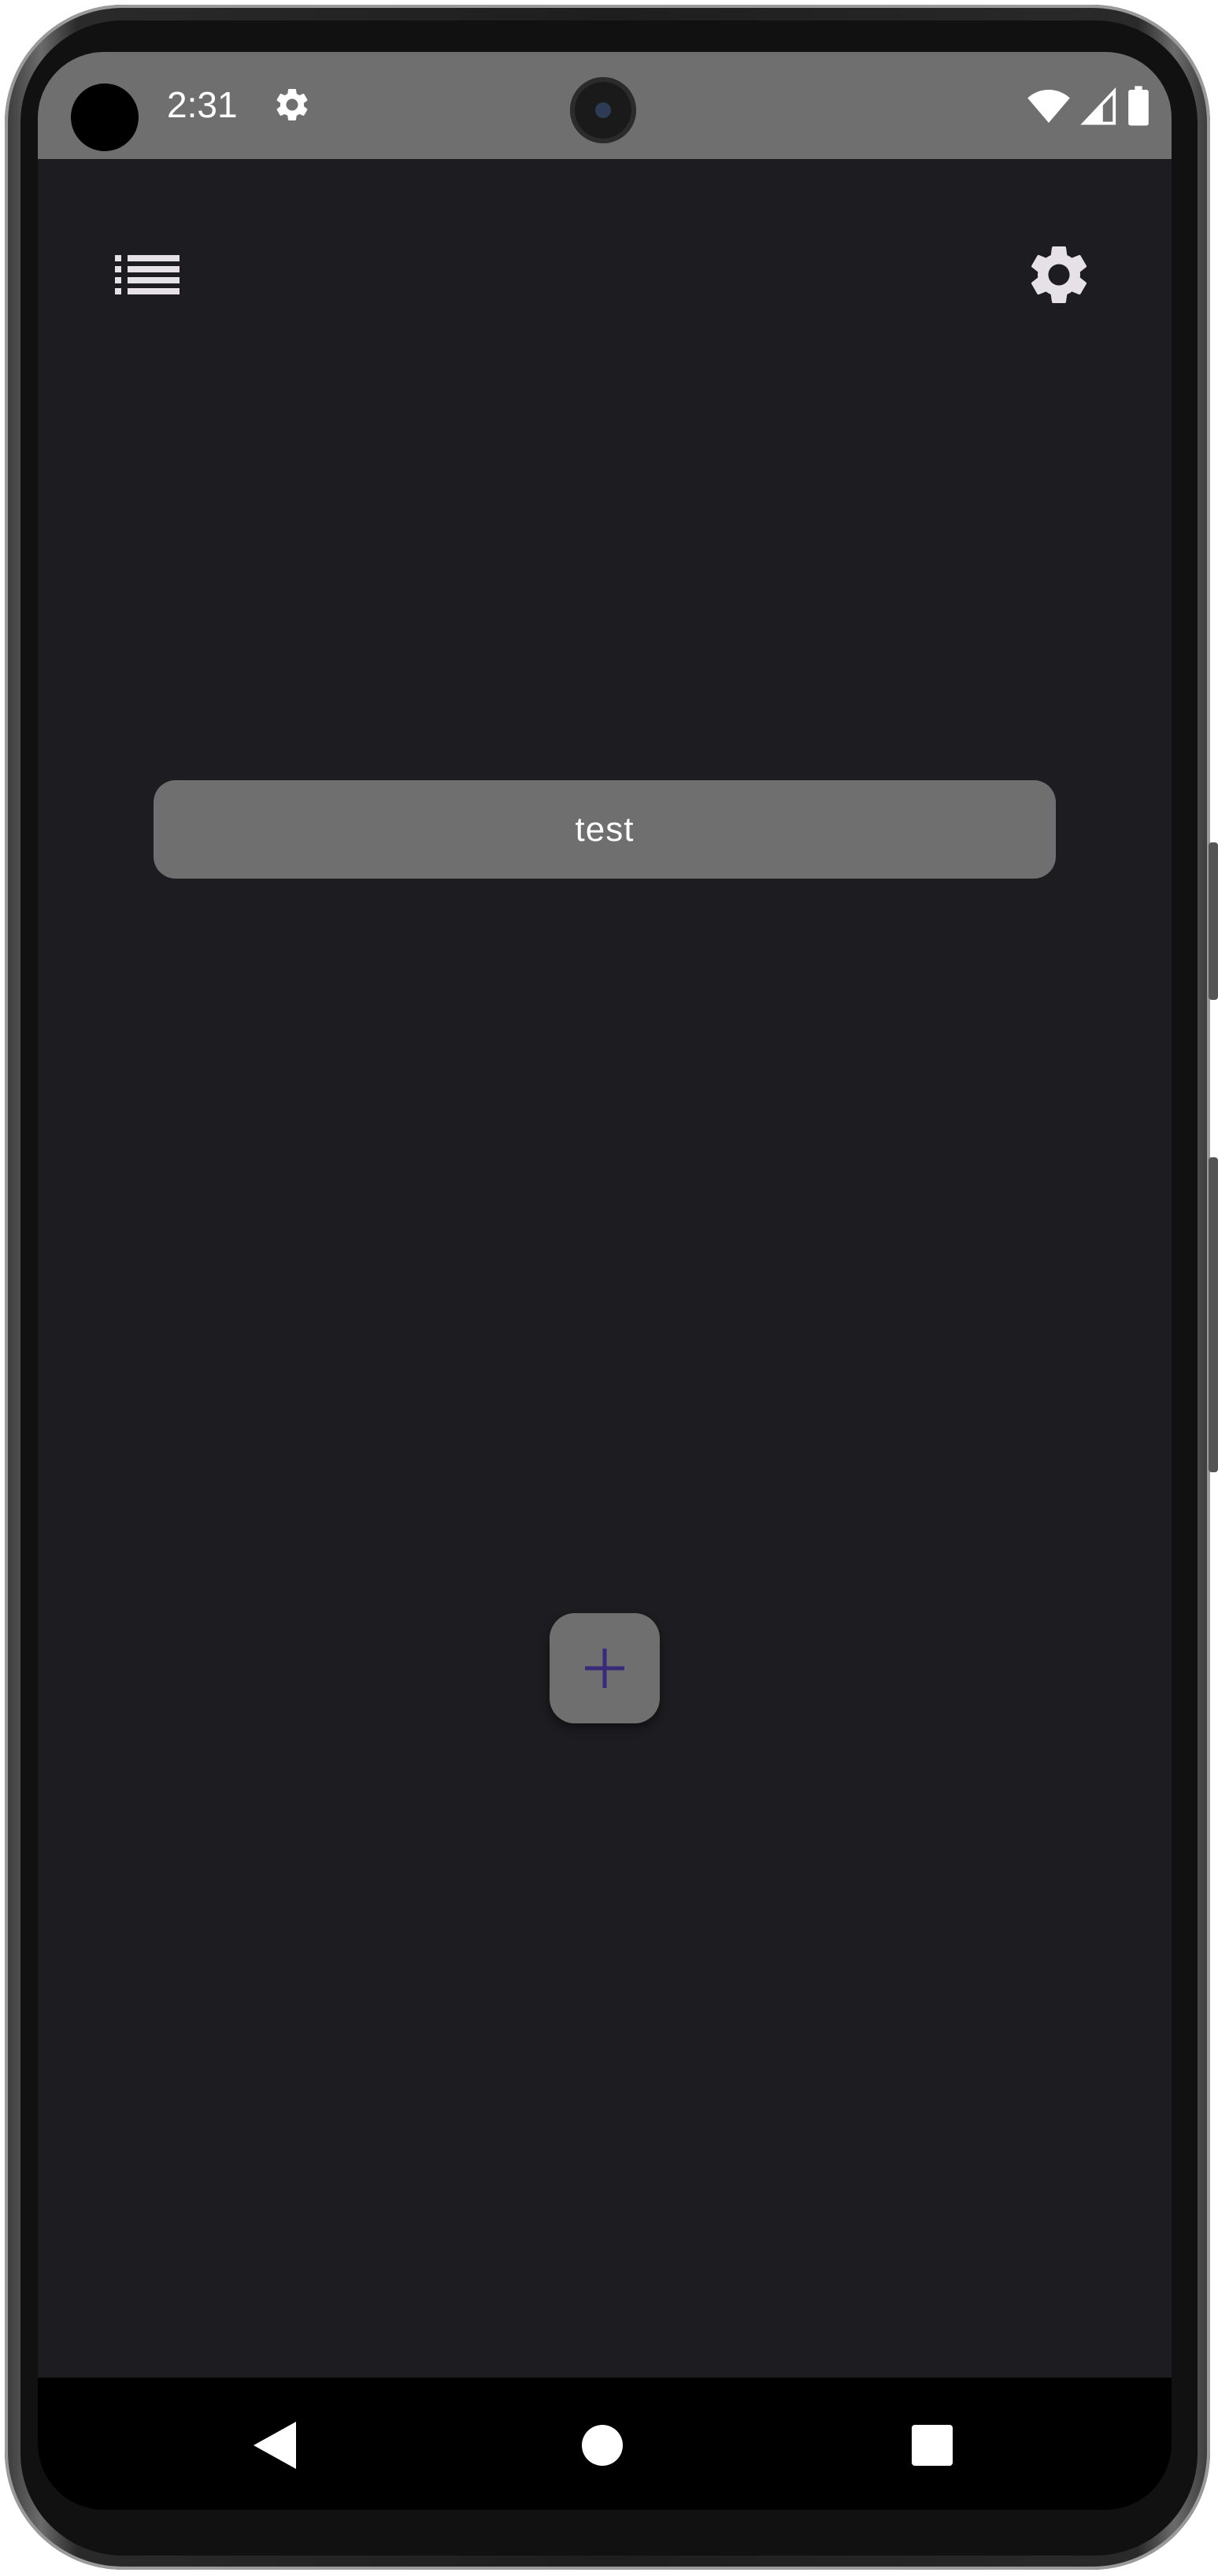 Image resolution: width=1218 pixels, height=2576 pixels. Describe the element at coordinates (1048, 106) in the screenshot. I see `wifi-icon` at that location.